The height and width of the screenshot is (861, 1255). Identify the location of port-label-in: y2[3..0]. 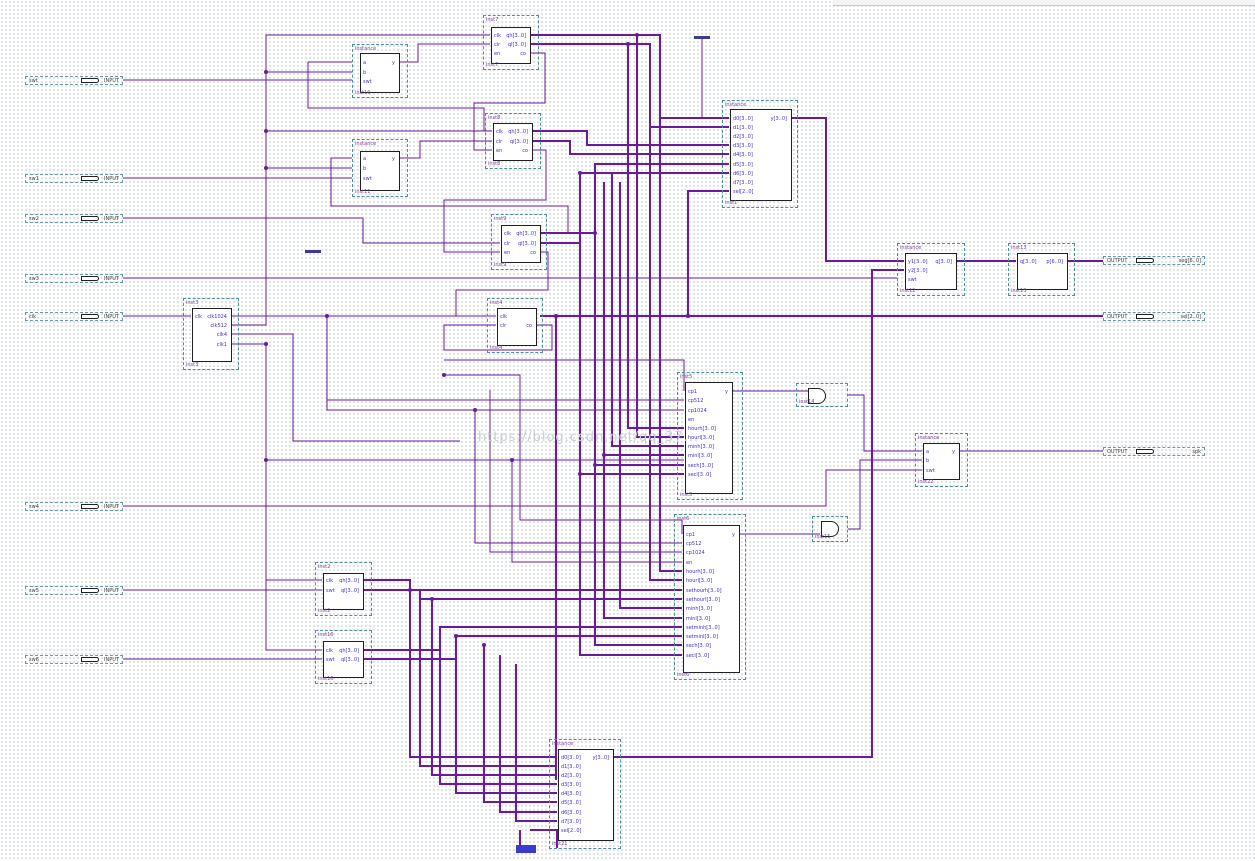
(918, 271).